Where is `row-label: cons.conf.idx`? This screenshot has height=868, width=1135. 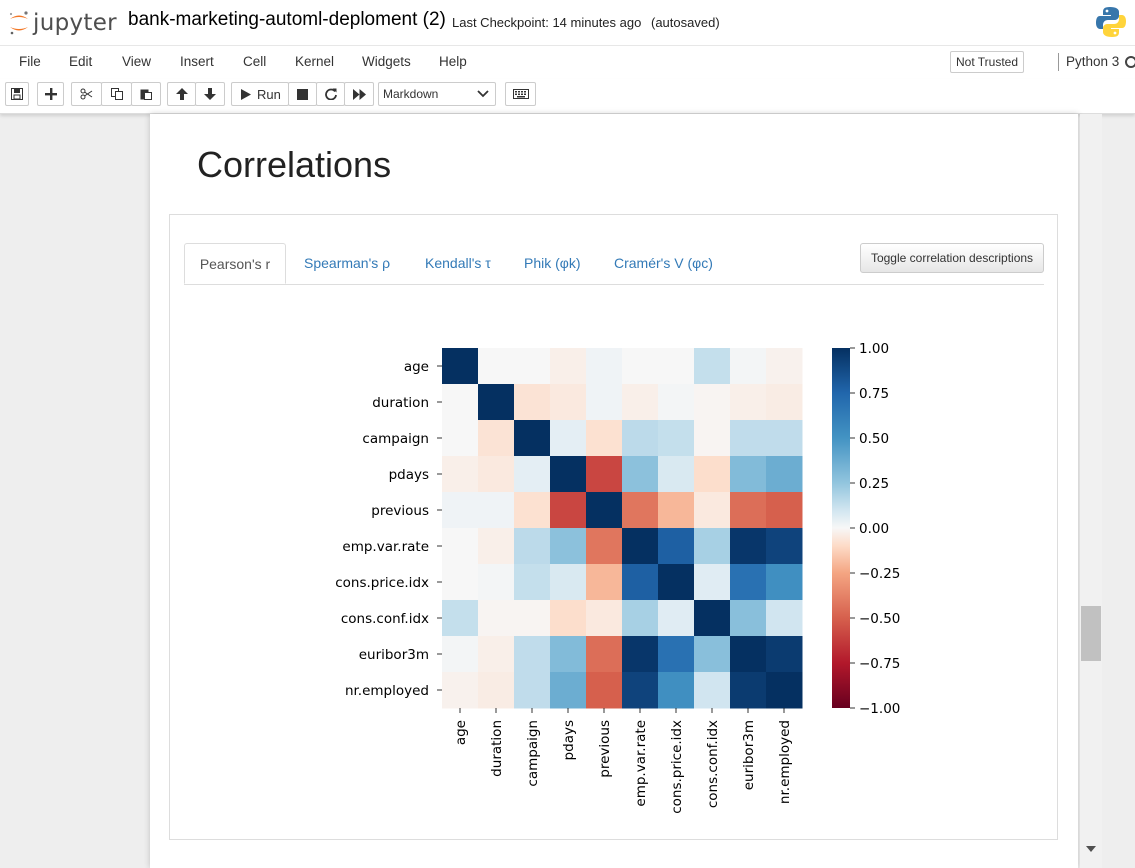 row-label: cons.conf.idx is located at coordinates (385, 619).